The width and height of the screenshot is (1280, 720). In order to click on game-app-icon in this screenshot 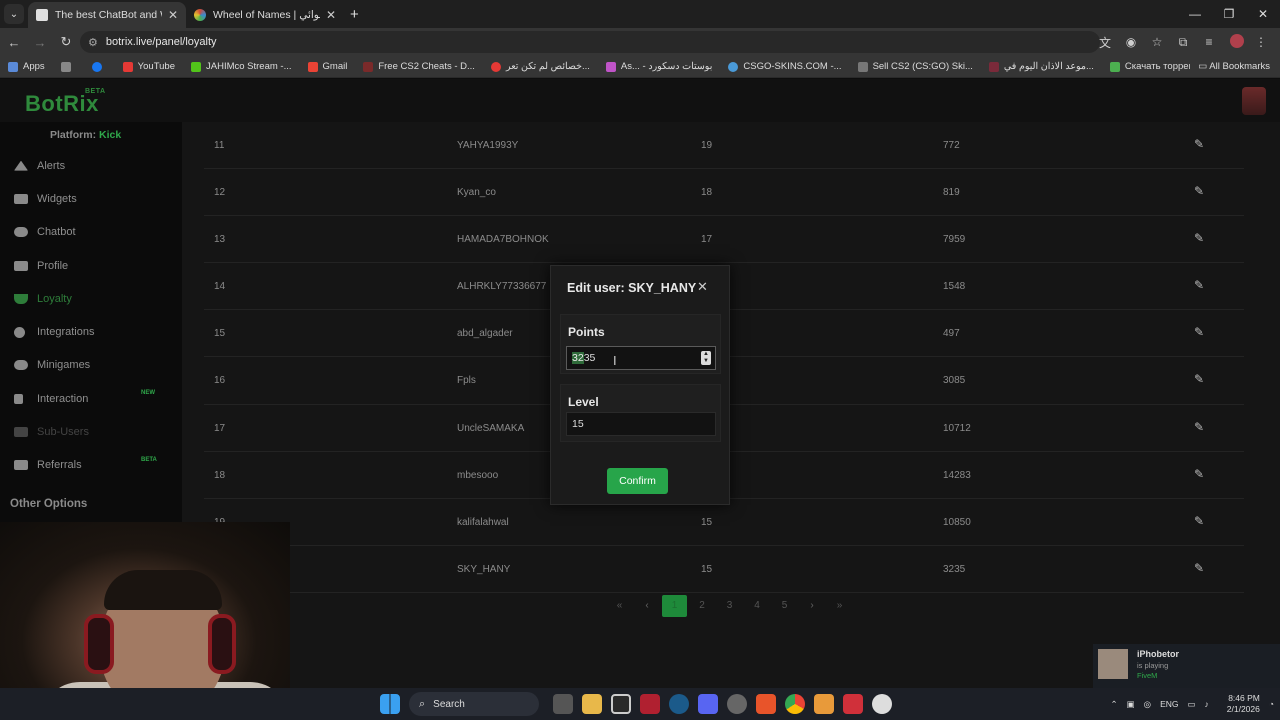, I will do `click(650, 704)`.